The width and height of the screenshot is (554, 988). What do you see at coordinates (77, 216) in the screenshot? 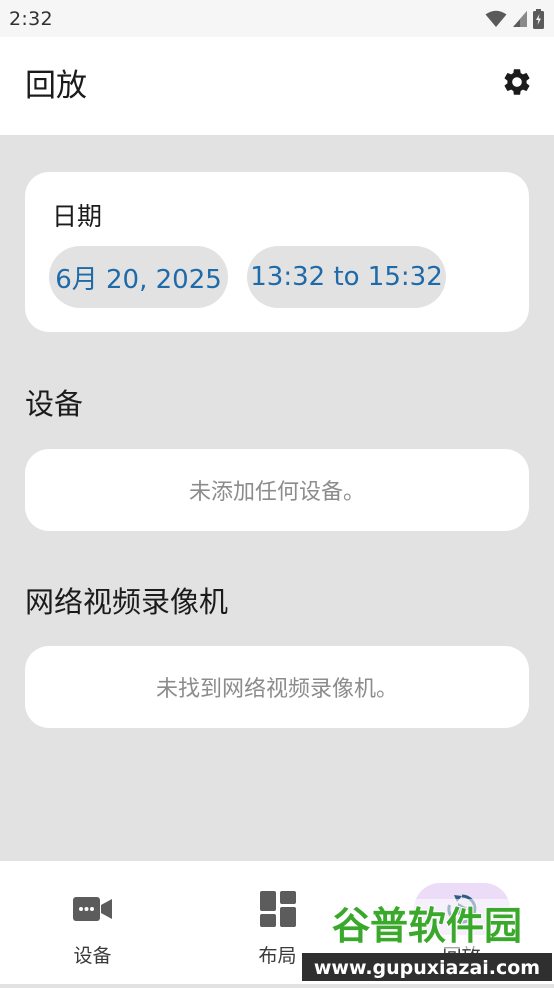
I see `date-label: 日期` at bounding box center [77, 216].